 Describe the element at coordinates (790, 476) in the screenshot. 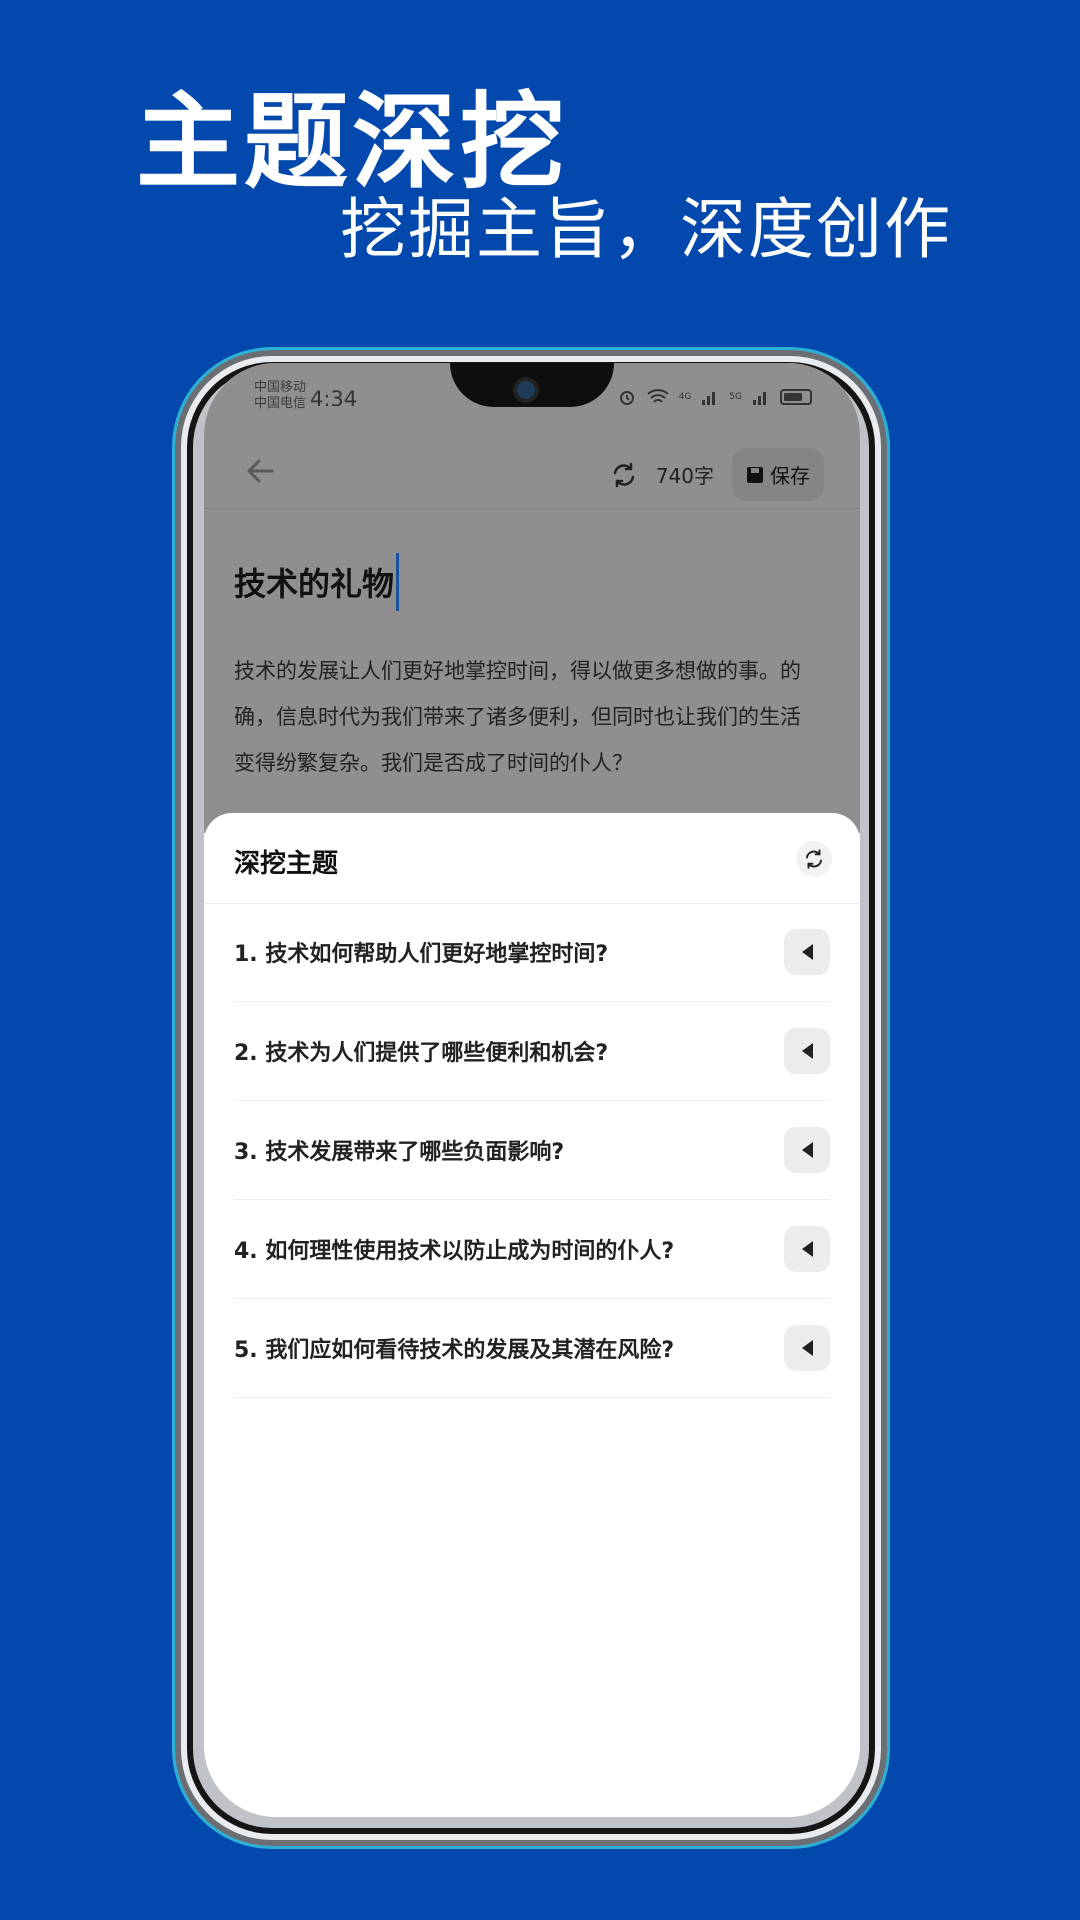

I see `save-label: 保存` at that location.